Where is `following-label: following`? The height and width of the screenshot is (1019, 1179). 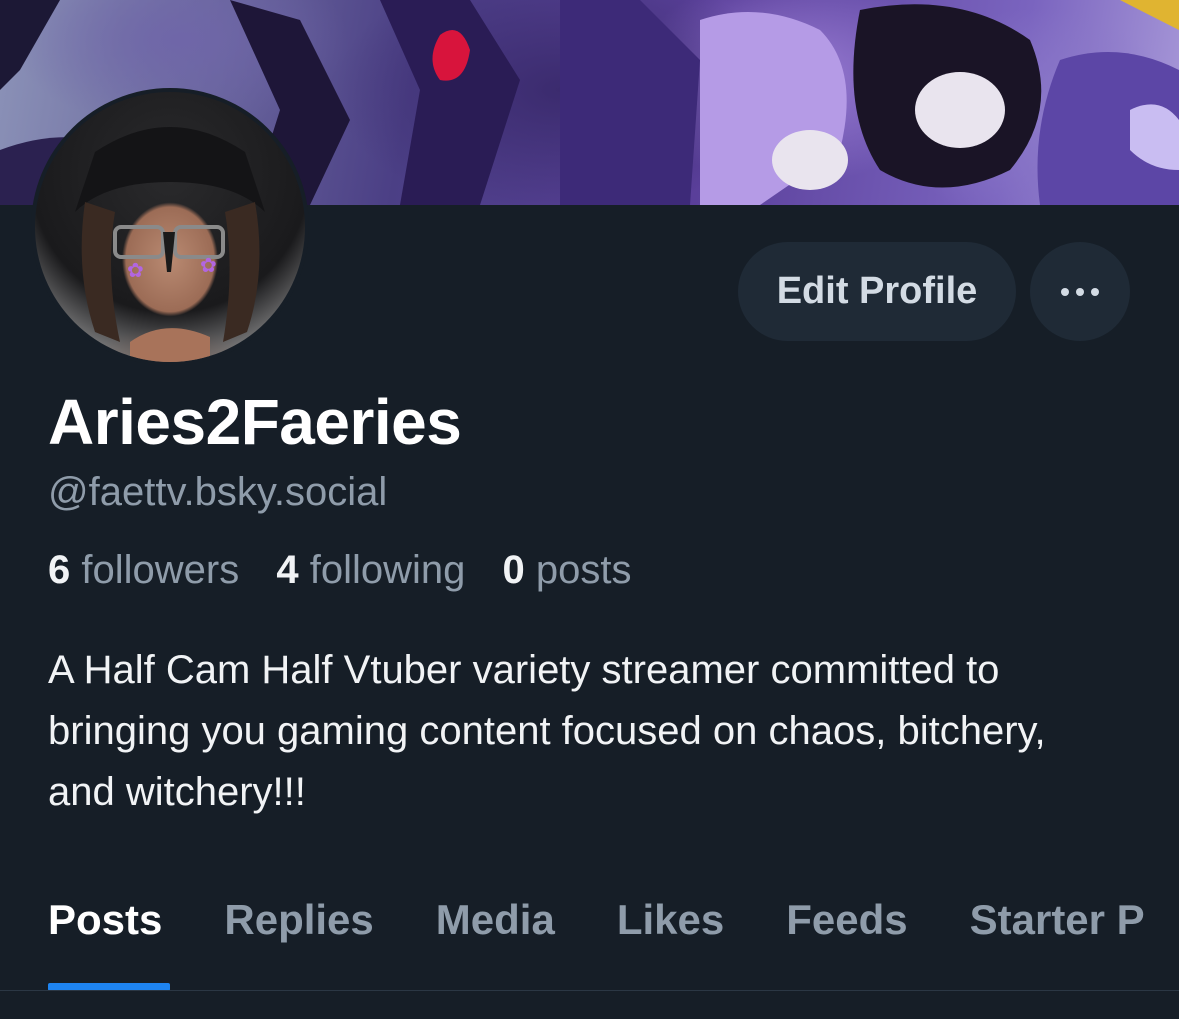
following-label: following is located at coordinates (387, 570).